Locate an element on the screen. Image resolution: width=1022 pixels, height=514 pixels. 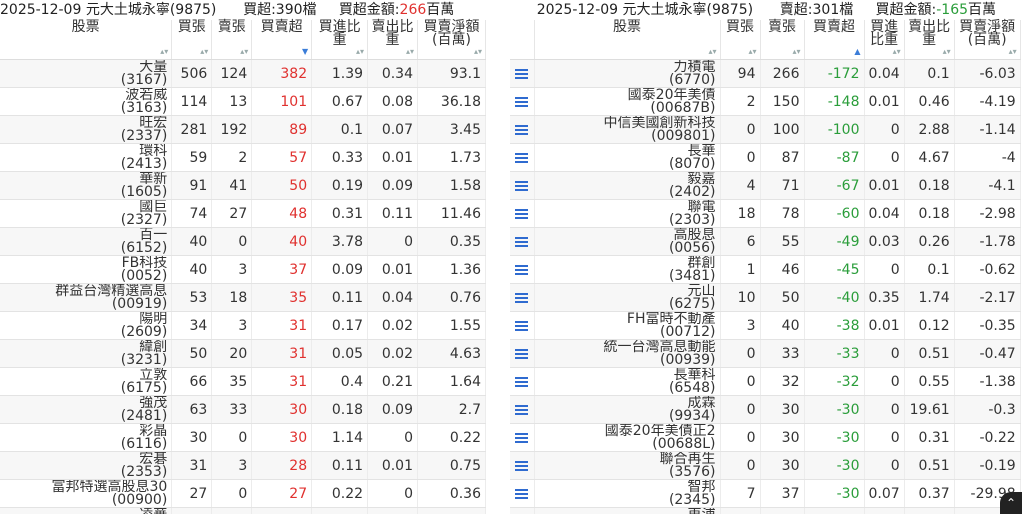
table-row: 長華科 (6548) 0 32 -32 0 0.55 -1.38 is located at coordinates (765, 381).